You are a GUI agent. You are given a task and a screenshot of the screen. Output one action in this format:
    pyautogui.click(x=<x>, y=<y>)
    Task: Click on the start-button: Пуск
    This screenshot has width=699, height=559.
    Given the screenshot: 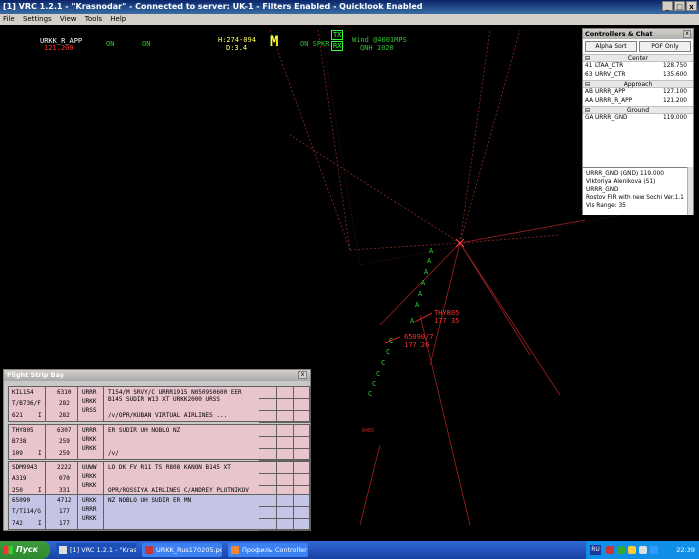 What is the action you would take?
    pyautogui.click(x=25, y=550)
    